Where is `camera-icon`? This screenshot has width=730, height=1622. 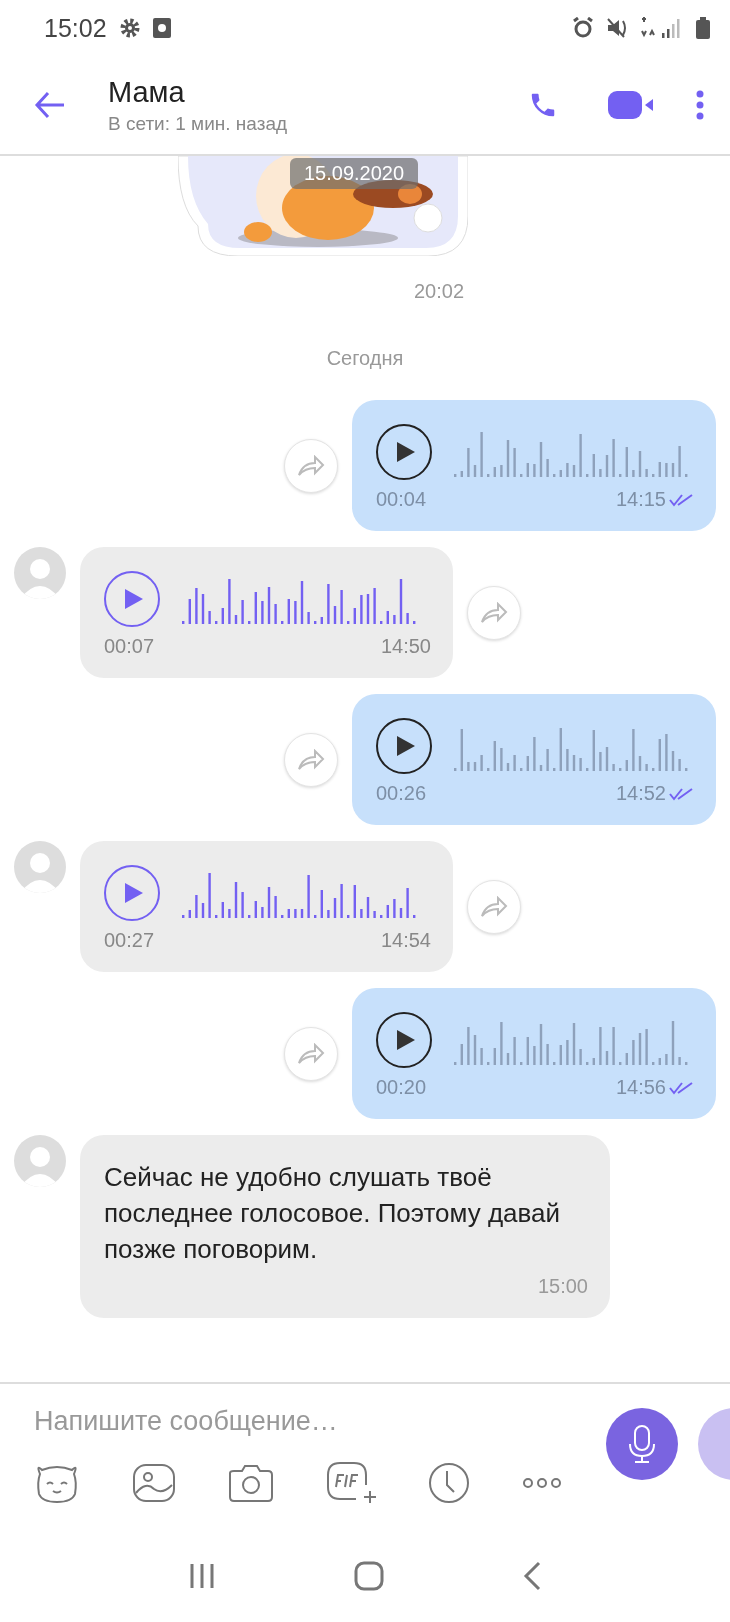
camera-icon is located at coordinates (251, 1483).